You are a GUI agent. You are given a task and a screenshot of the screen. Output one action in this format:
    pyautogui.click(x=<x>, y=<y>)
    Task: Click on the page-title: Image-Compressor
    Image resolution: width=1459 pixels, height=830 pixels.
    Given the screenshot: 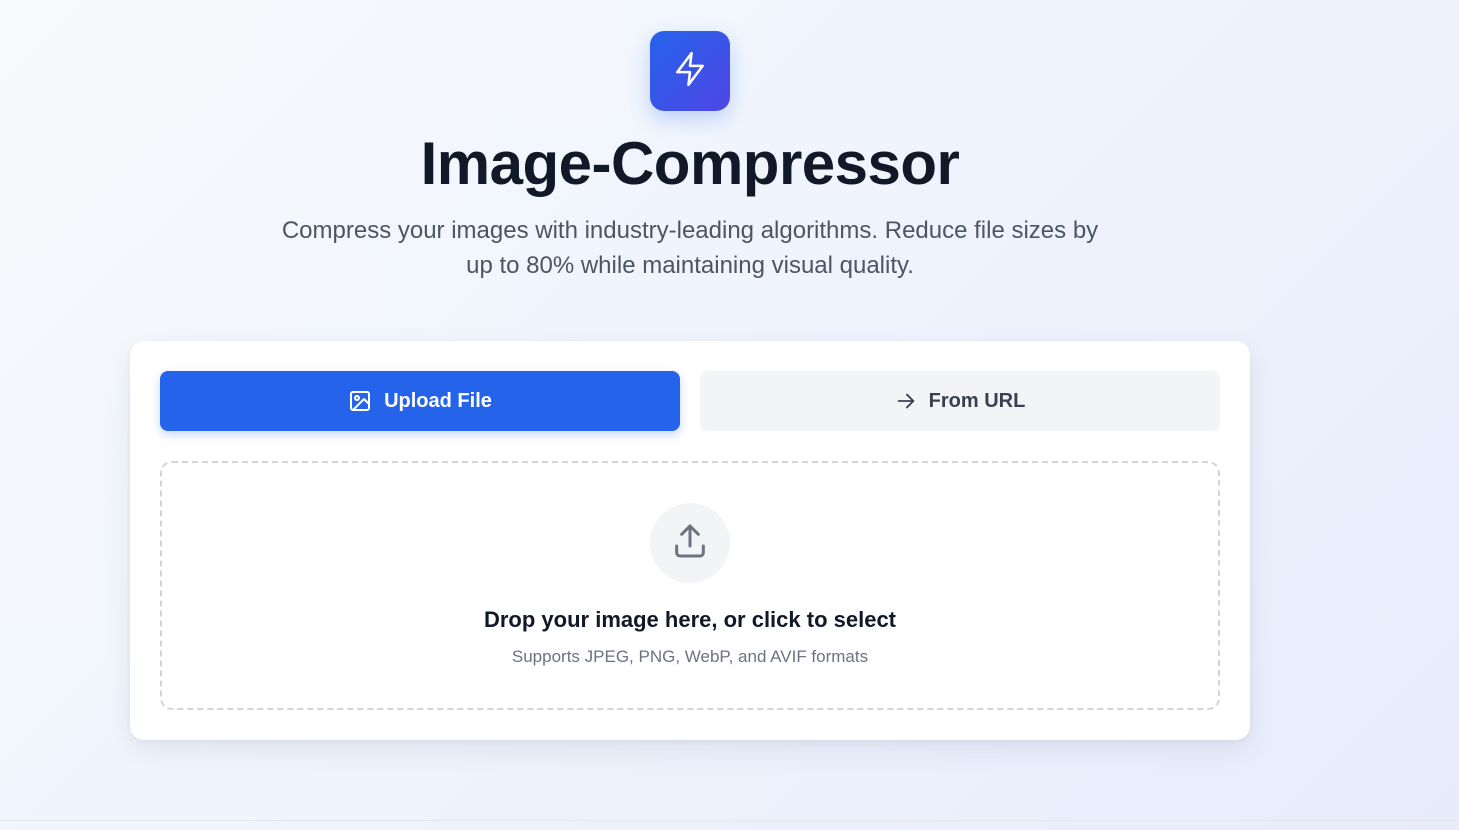 What is the action you would take?
    pyautogui.click(x=690, y=163)
    